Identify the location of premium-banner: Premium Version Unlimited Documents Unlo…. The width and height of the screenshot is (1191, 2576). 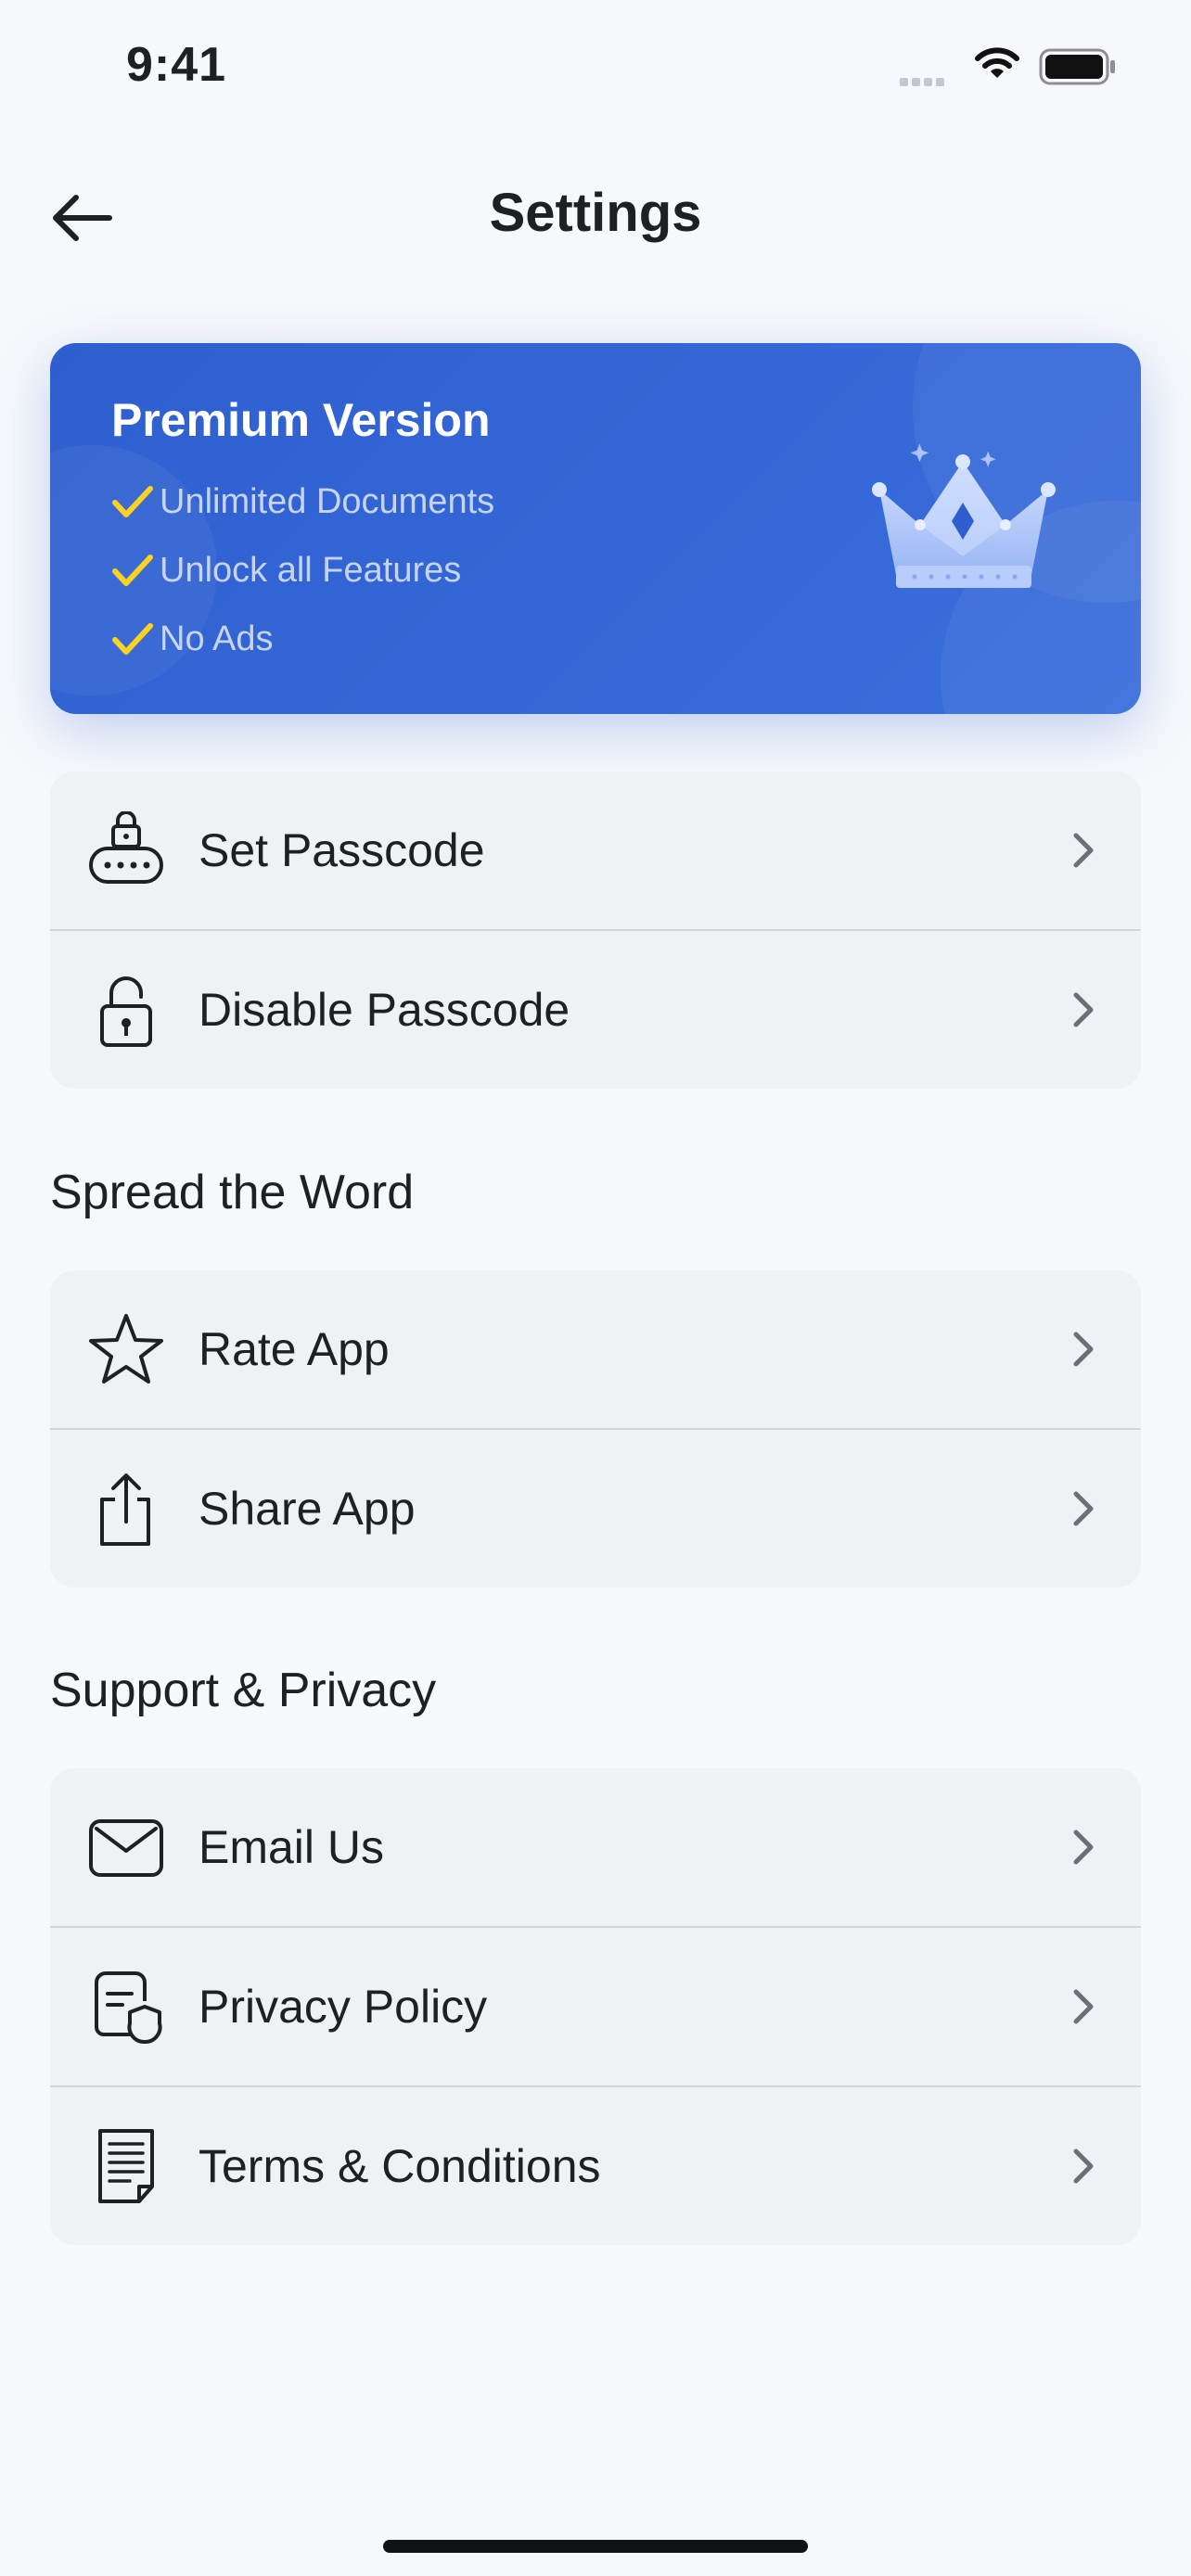
(595, 528).